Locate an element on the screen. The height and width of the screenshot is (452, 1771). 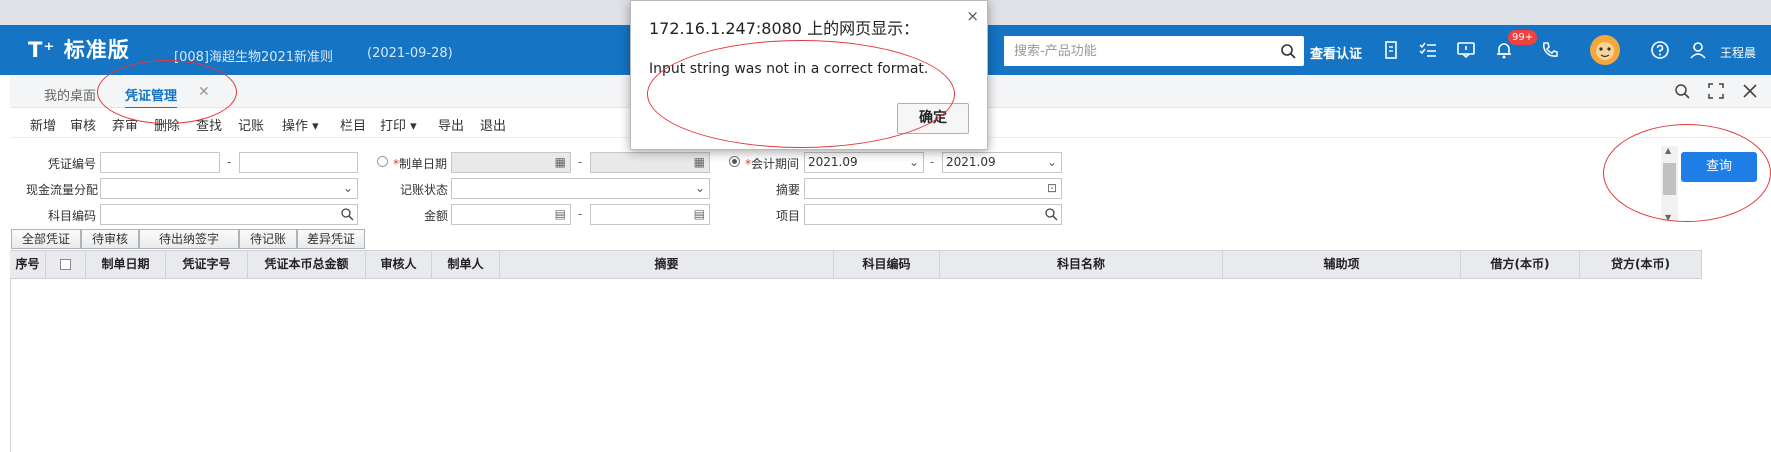
col-summary: 摘要 is located at coordinates (667, 264).